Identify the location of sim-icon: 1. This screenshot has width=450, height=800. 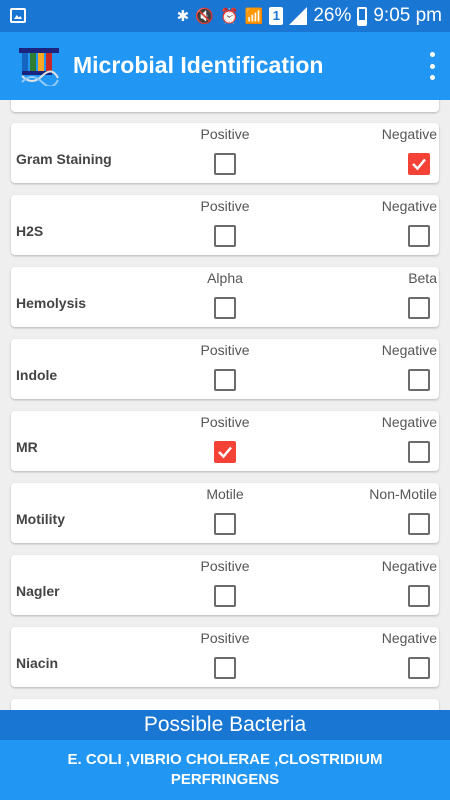
(276, 16).